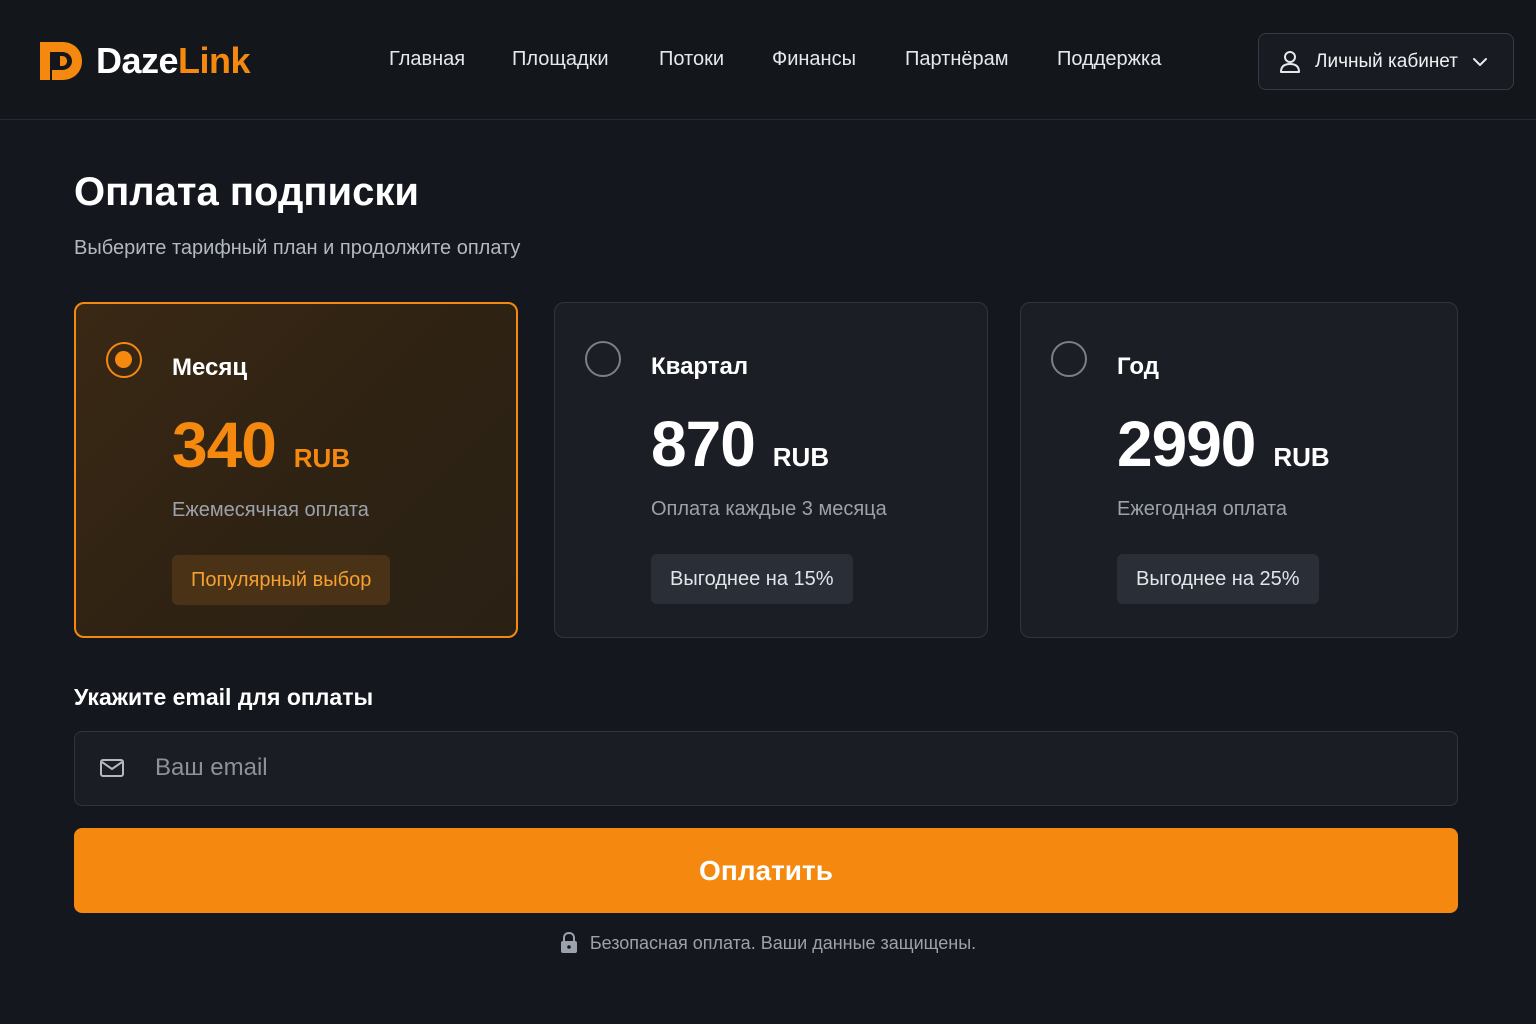  I want to click on email-field, so click(795, 768).